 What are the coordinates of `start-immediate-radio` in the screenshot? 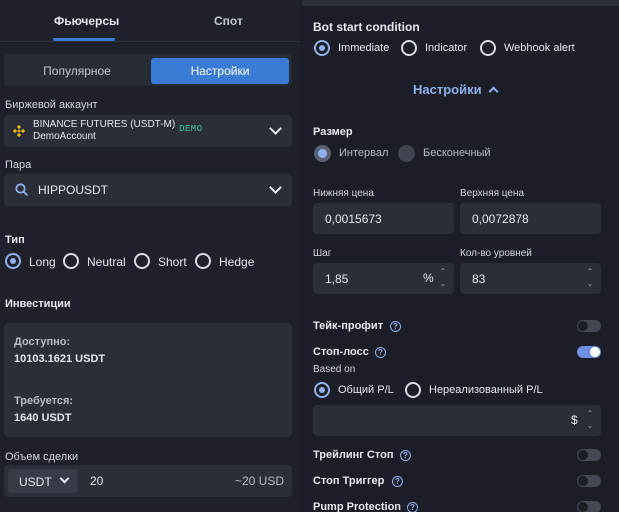 It's located at (322, 48).